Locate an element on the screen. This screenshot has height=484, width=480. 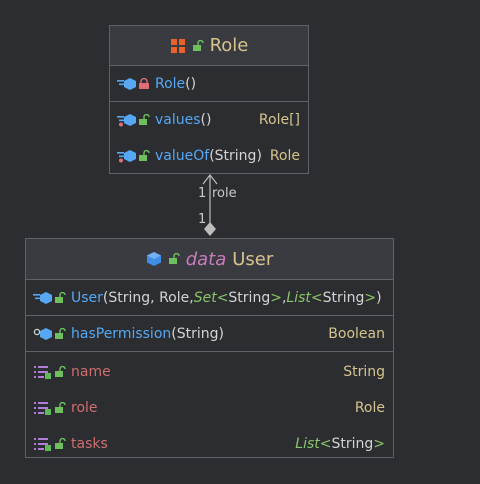
method-return-type: Role is located at coordinates (284, 156).